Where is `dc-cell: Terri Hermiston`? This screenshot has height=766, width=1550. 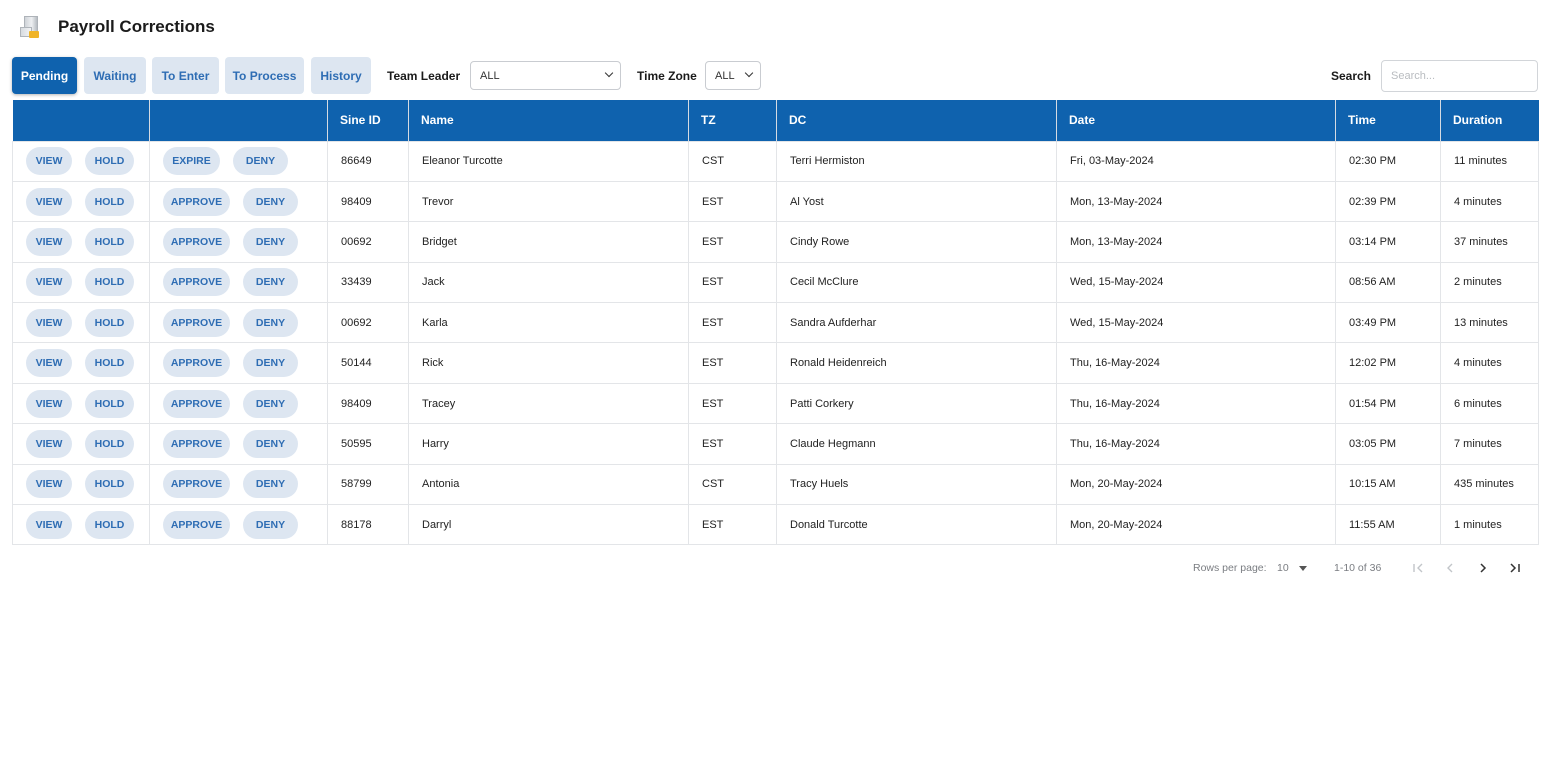 dc-cell: Terri Hermiston is located at coordinates (916, 161).